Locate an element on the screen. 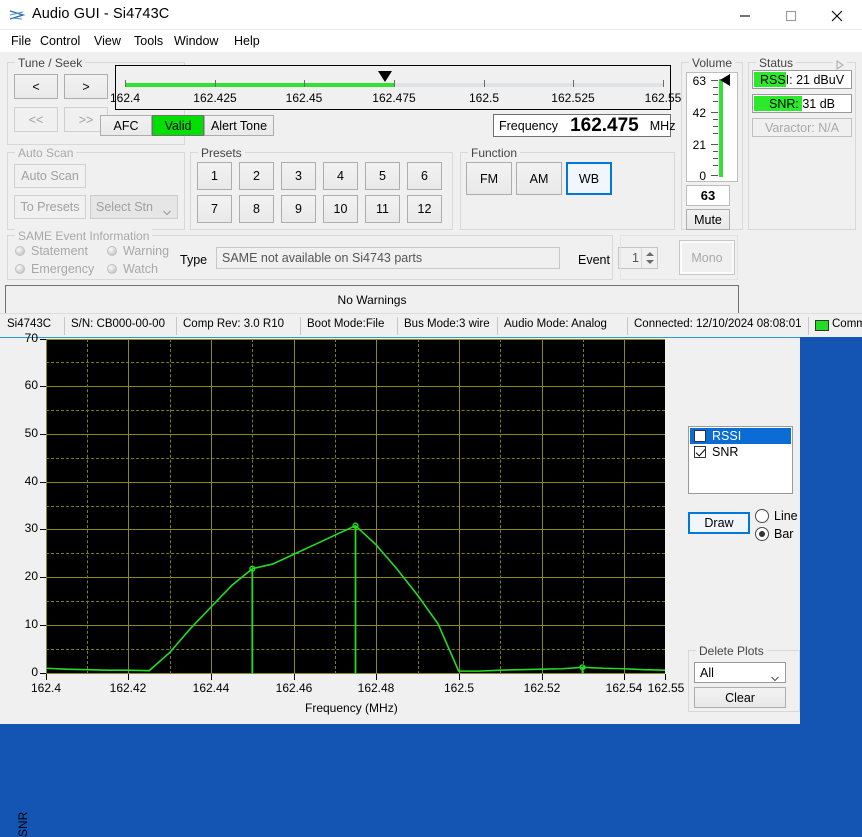 Image resolution: width=862 pixels, height=837 pixels. maximize-button is located at coordinates (793, 15).